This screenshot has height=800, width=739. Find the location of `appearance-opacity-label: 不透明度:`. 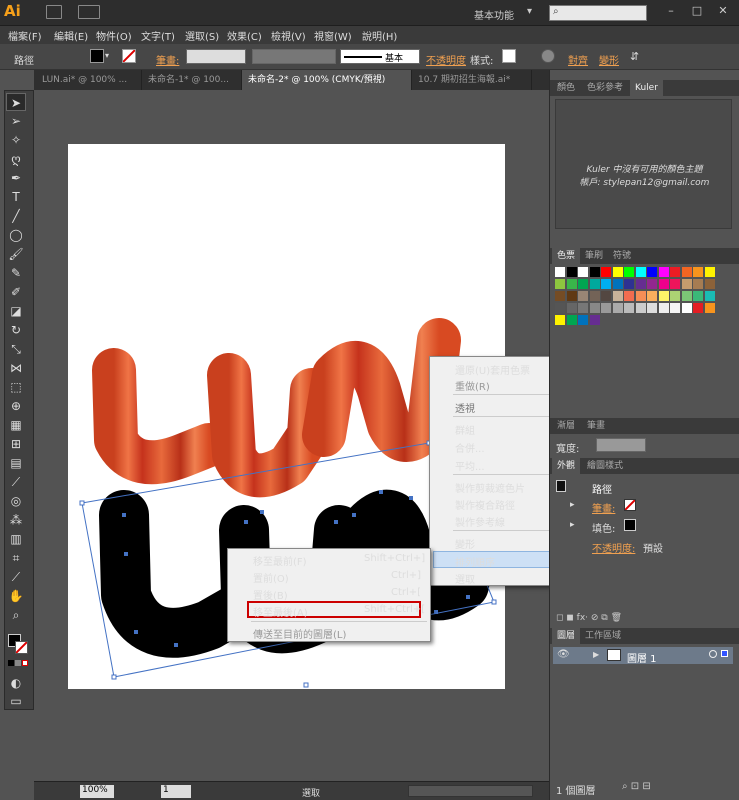

appearance-opacity-label: 不透明度: is located at coordinates (613, 547).